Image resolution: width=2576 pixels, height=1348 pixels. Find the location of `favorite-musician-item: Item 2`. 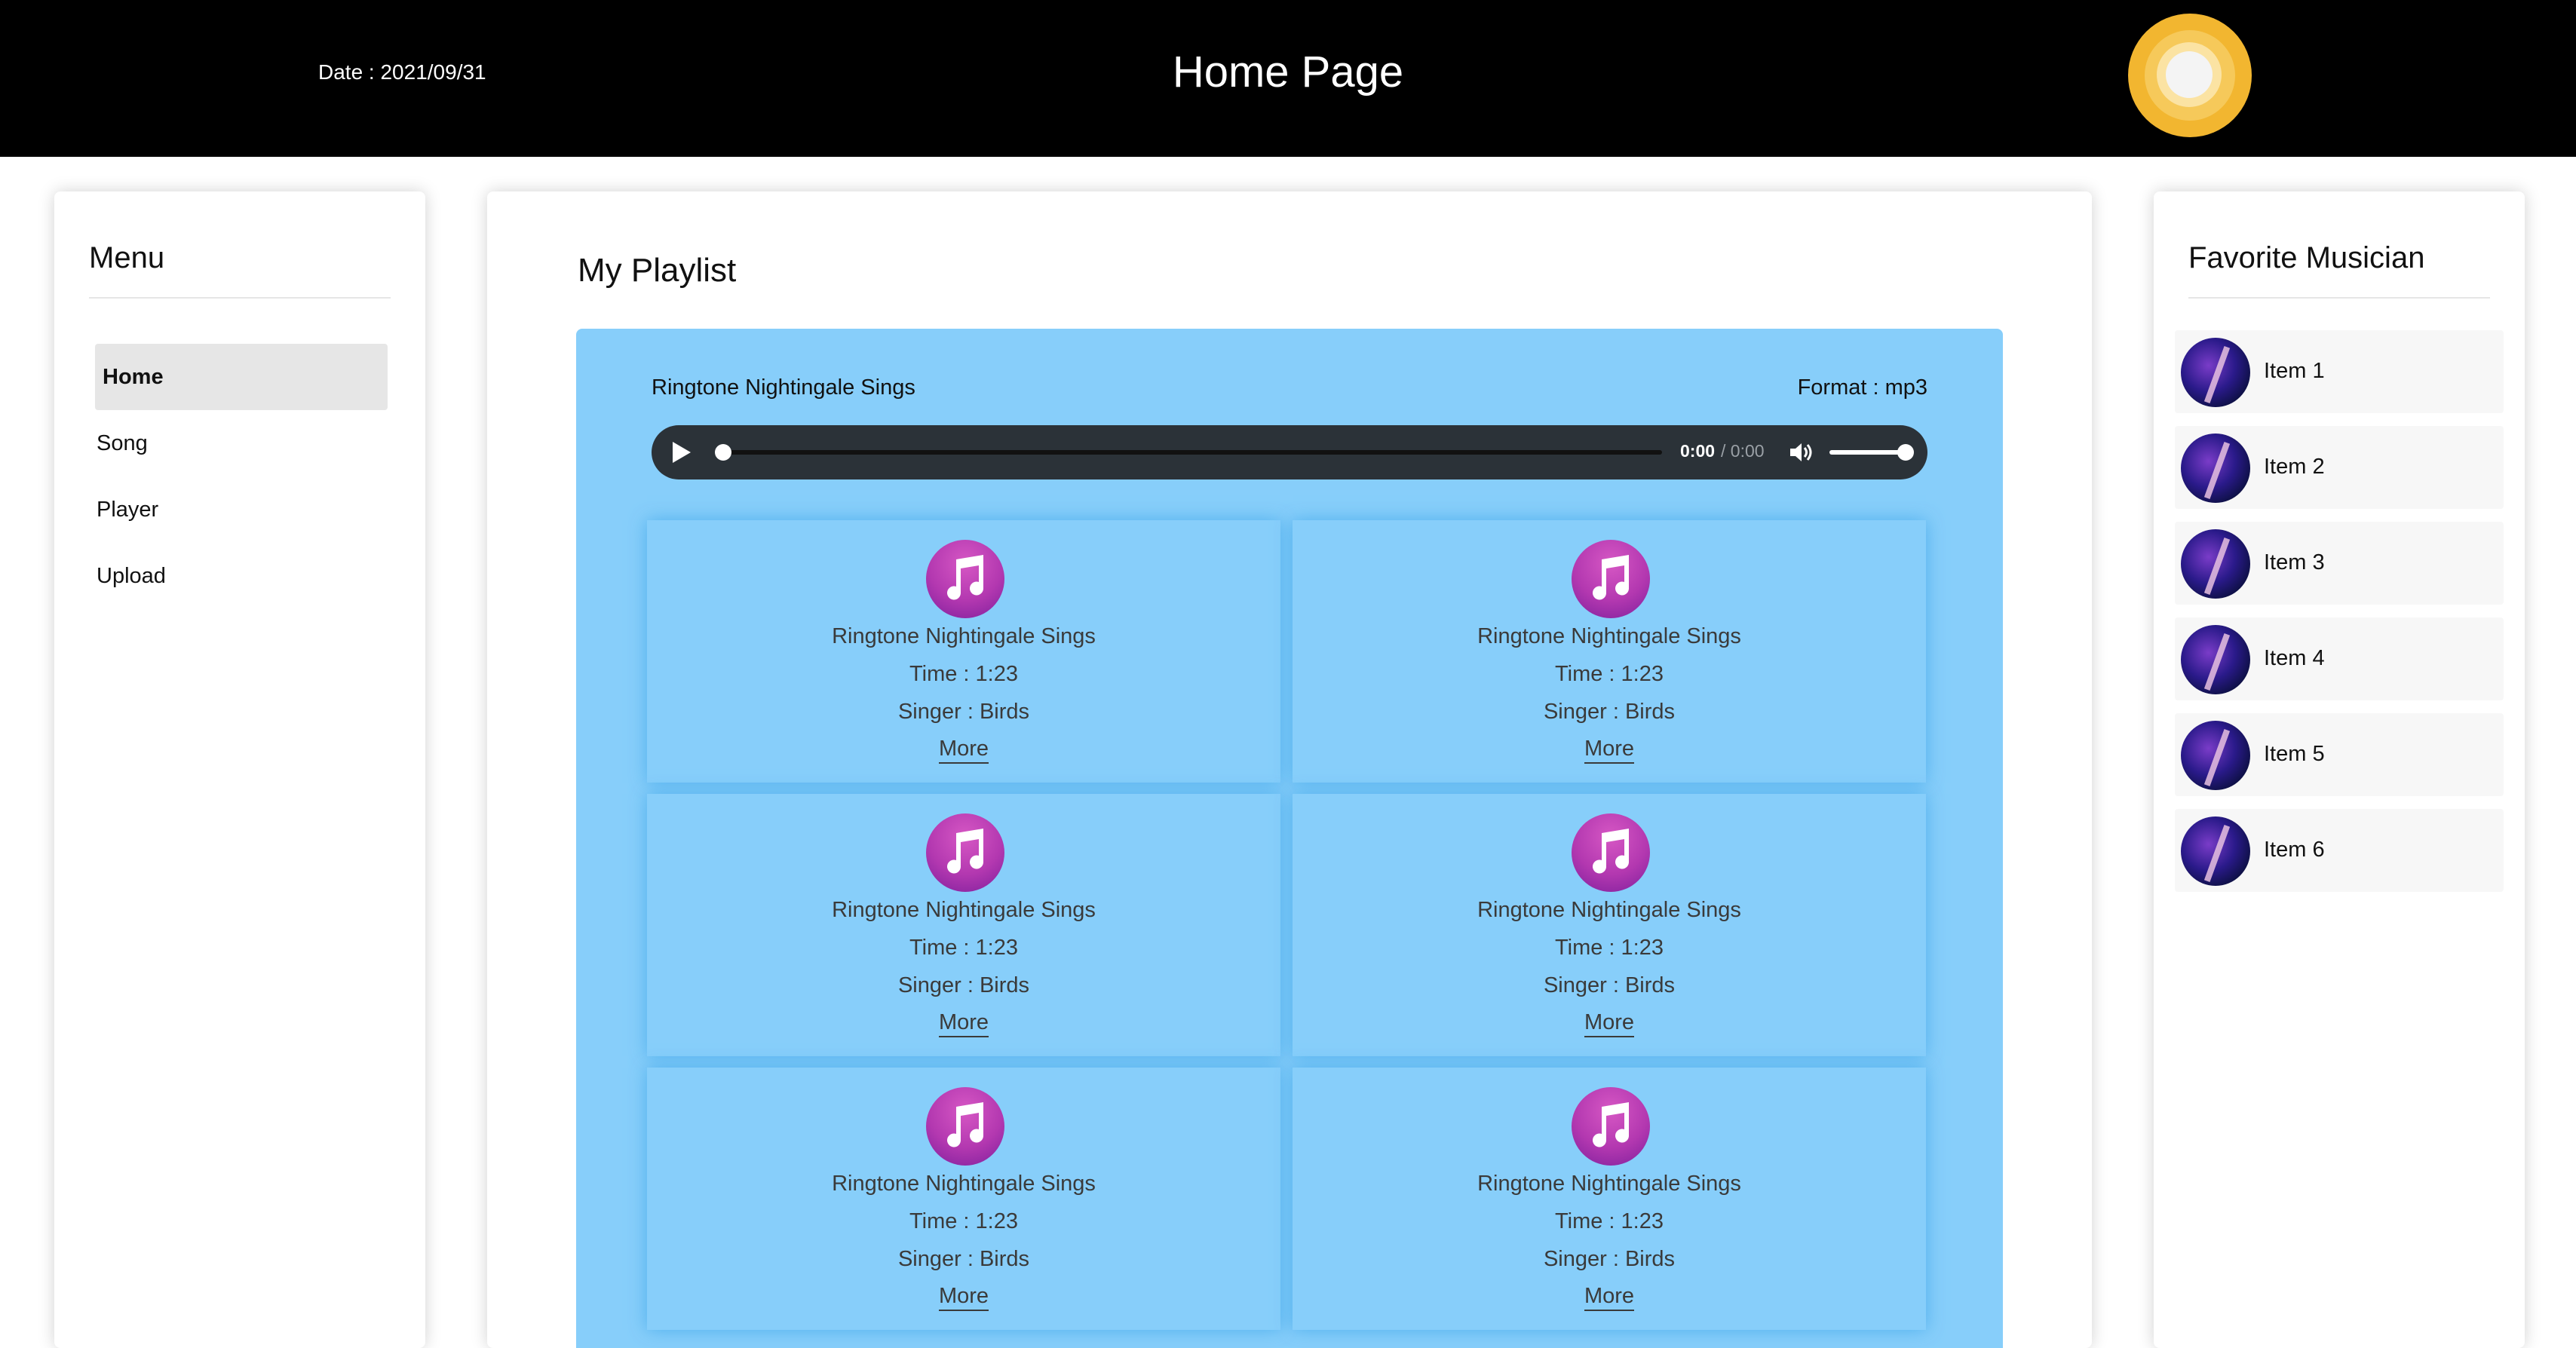

favorite-musician-item: Item 2 is located at coordinates (2339, 467).